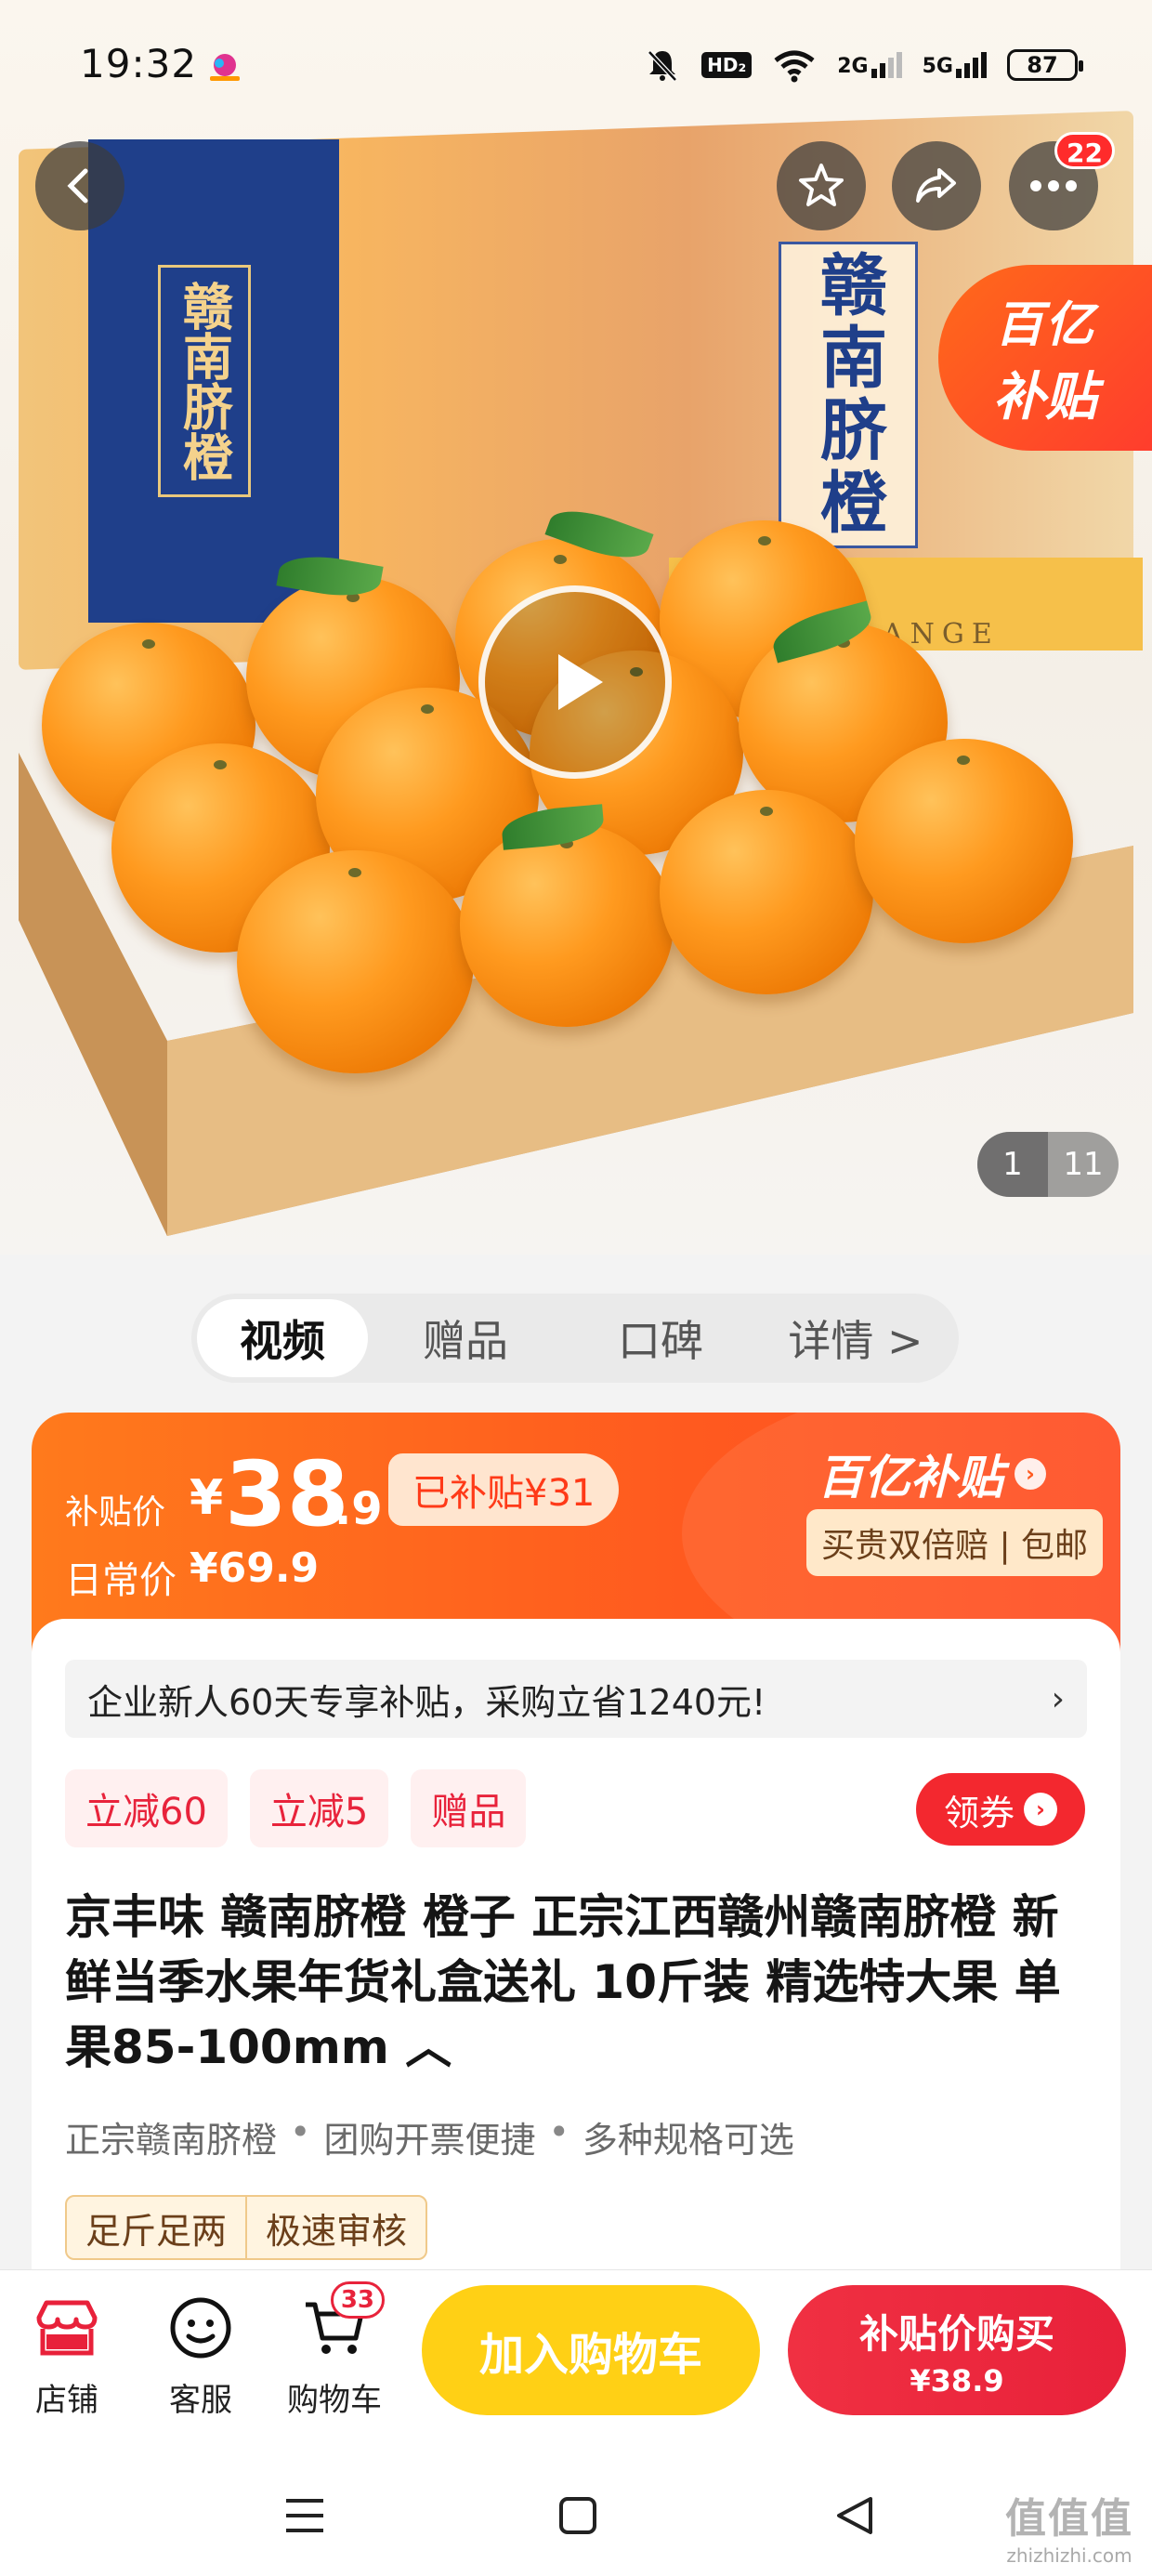 This screenshot has height=2576, width=1152. I want to click on daily-price-value: ¥69.9, so click(255, 1568).